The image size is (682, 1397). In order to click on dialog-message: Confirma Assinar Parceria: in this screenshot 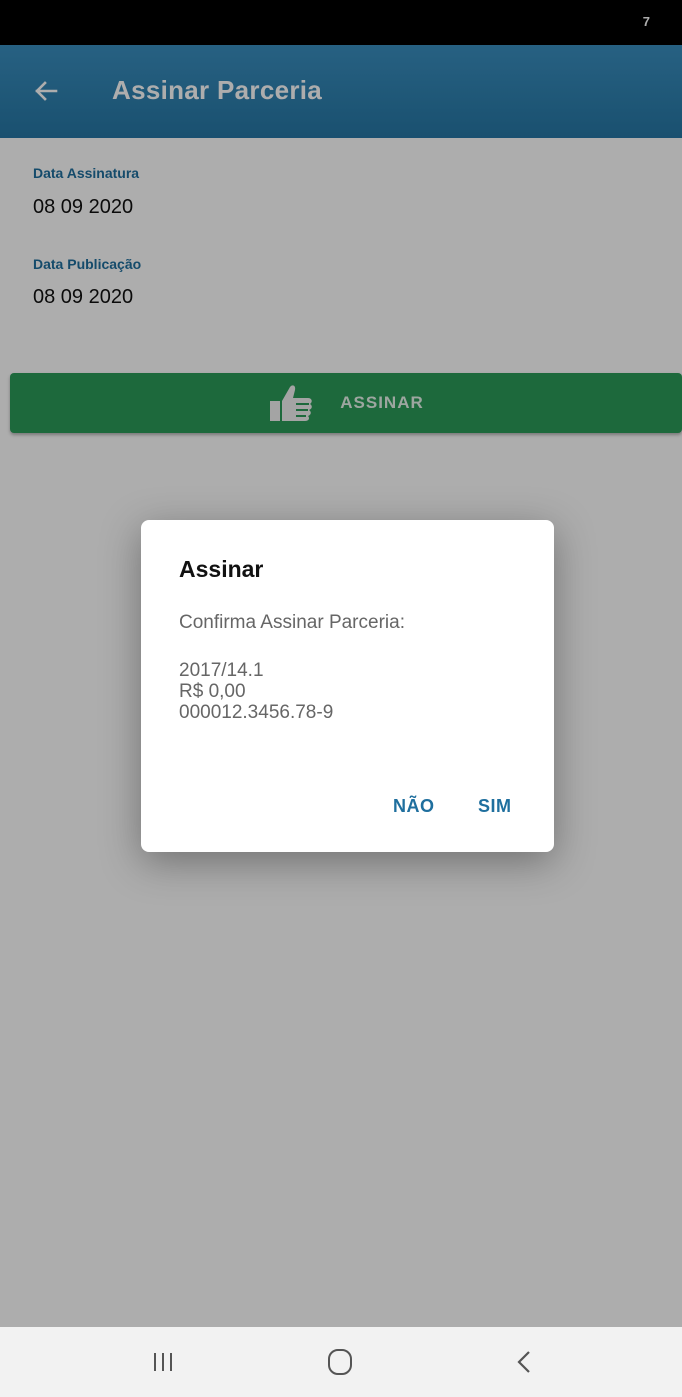, I will do `click(292, 622)`.